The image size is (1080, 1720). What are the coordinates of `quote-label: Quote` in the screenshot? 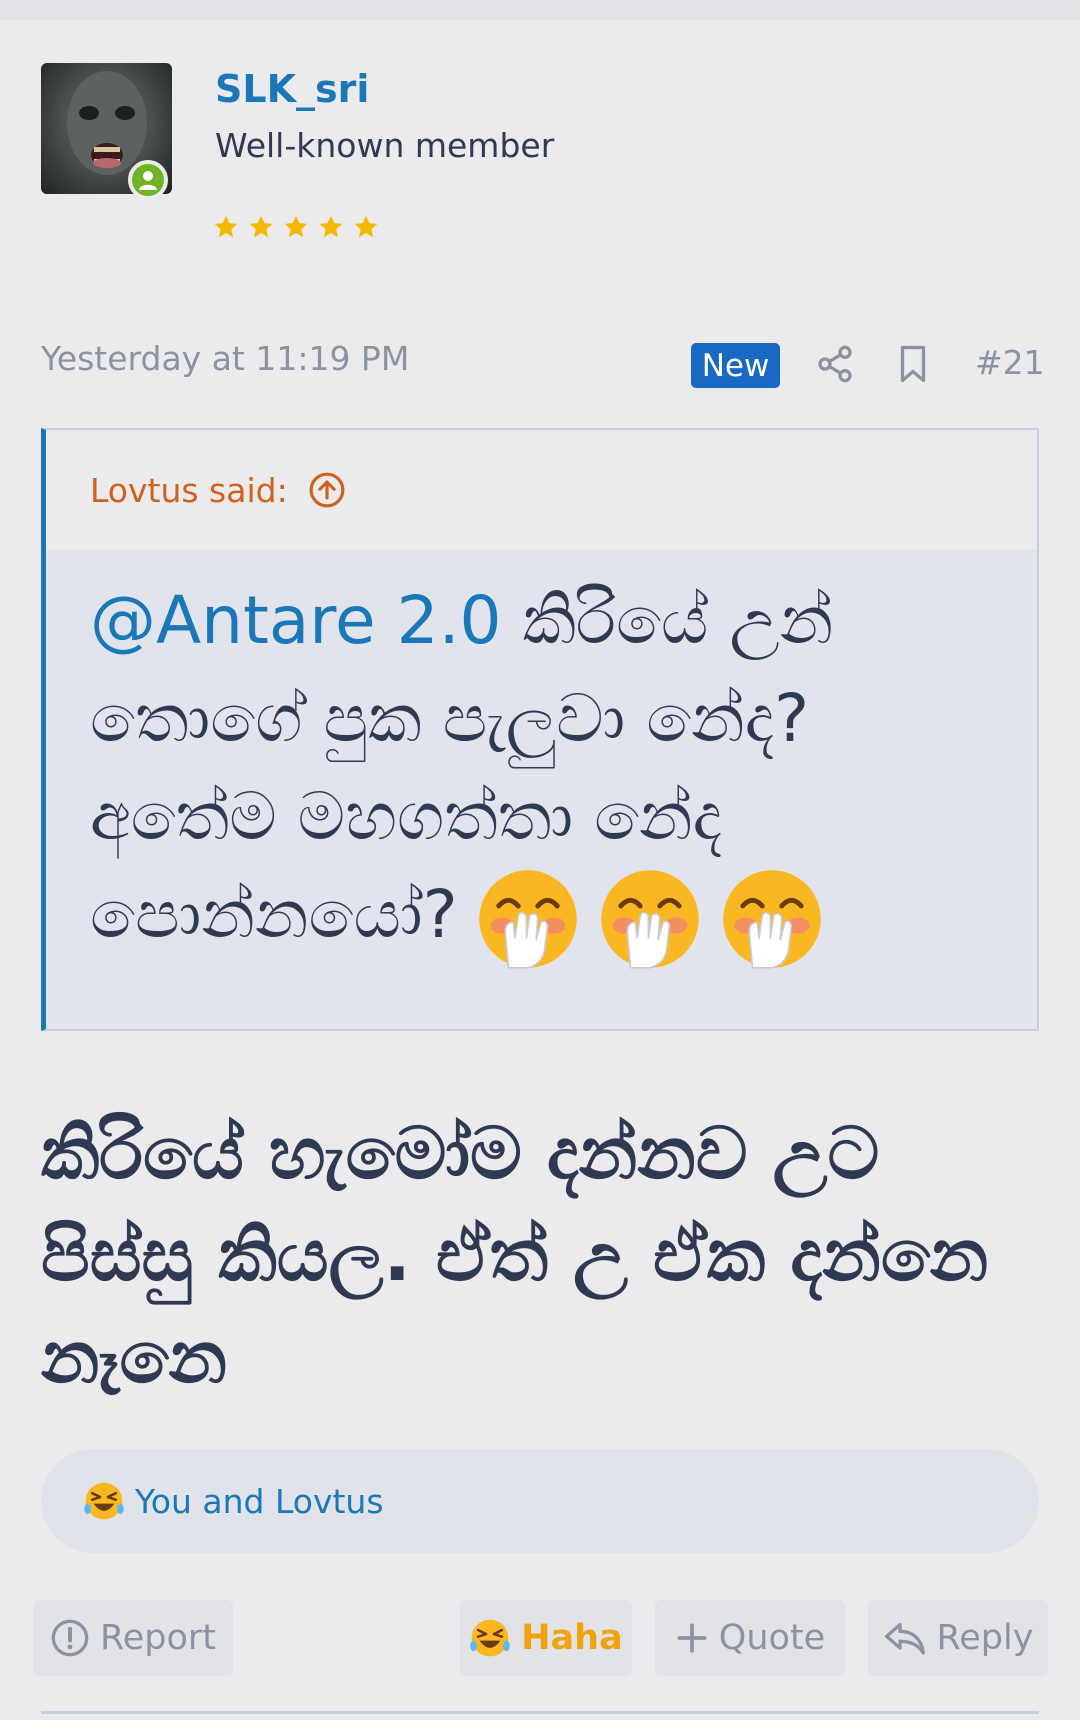 It's located at (772, 1638).